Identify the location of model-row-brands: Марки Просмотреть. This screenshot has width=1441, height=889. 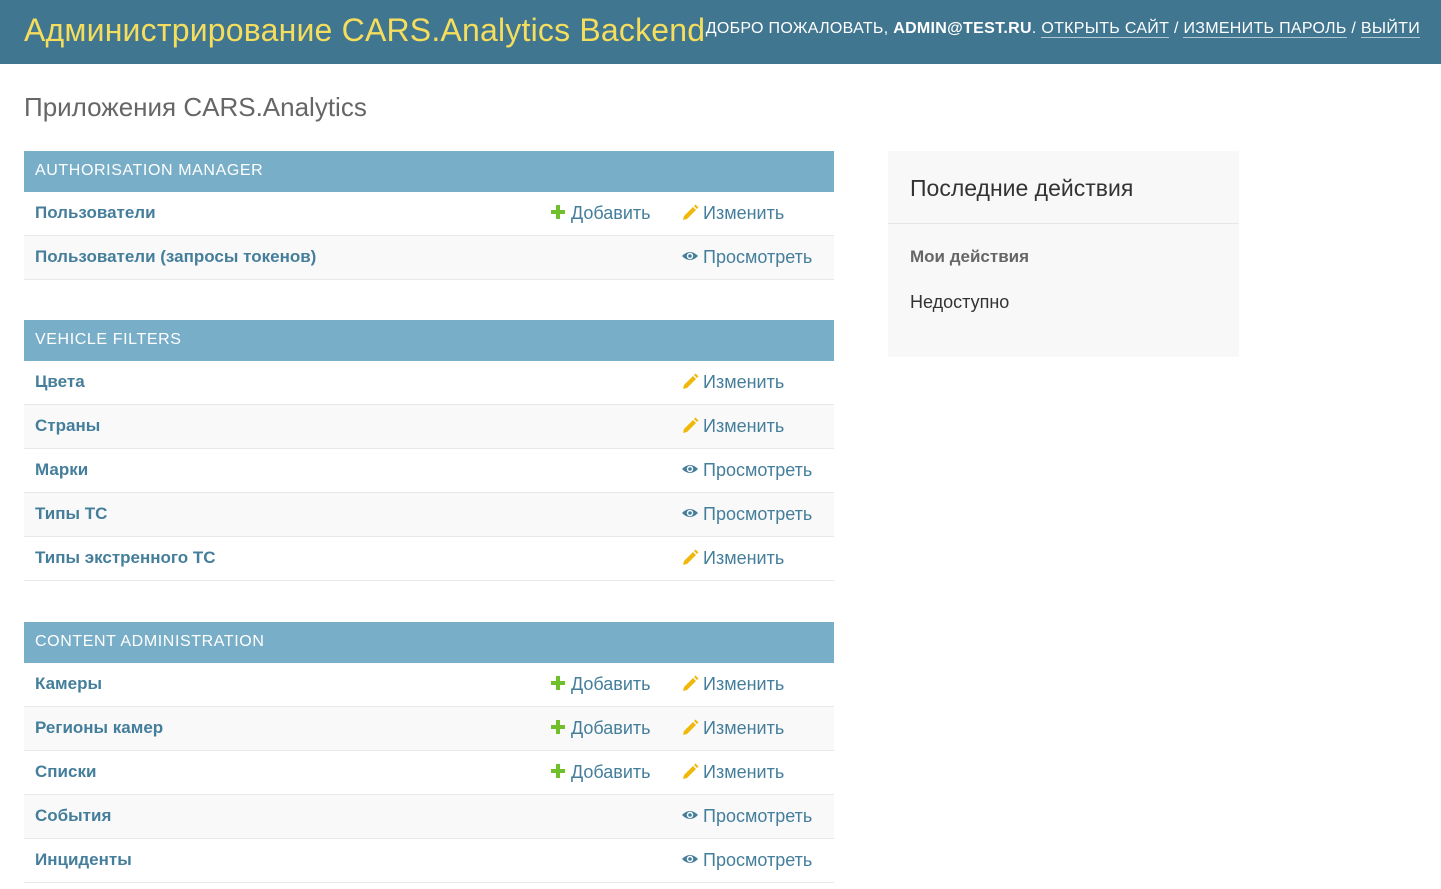
(429, 471).